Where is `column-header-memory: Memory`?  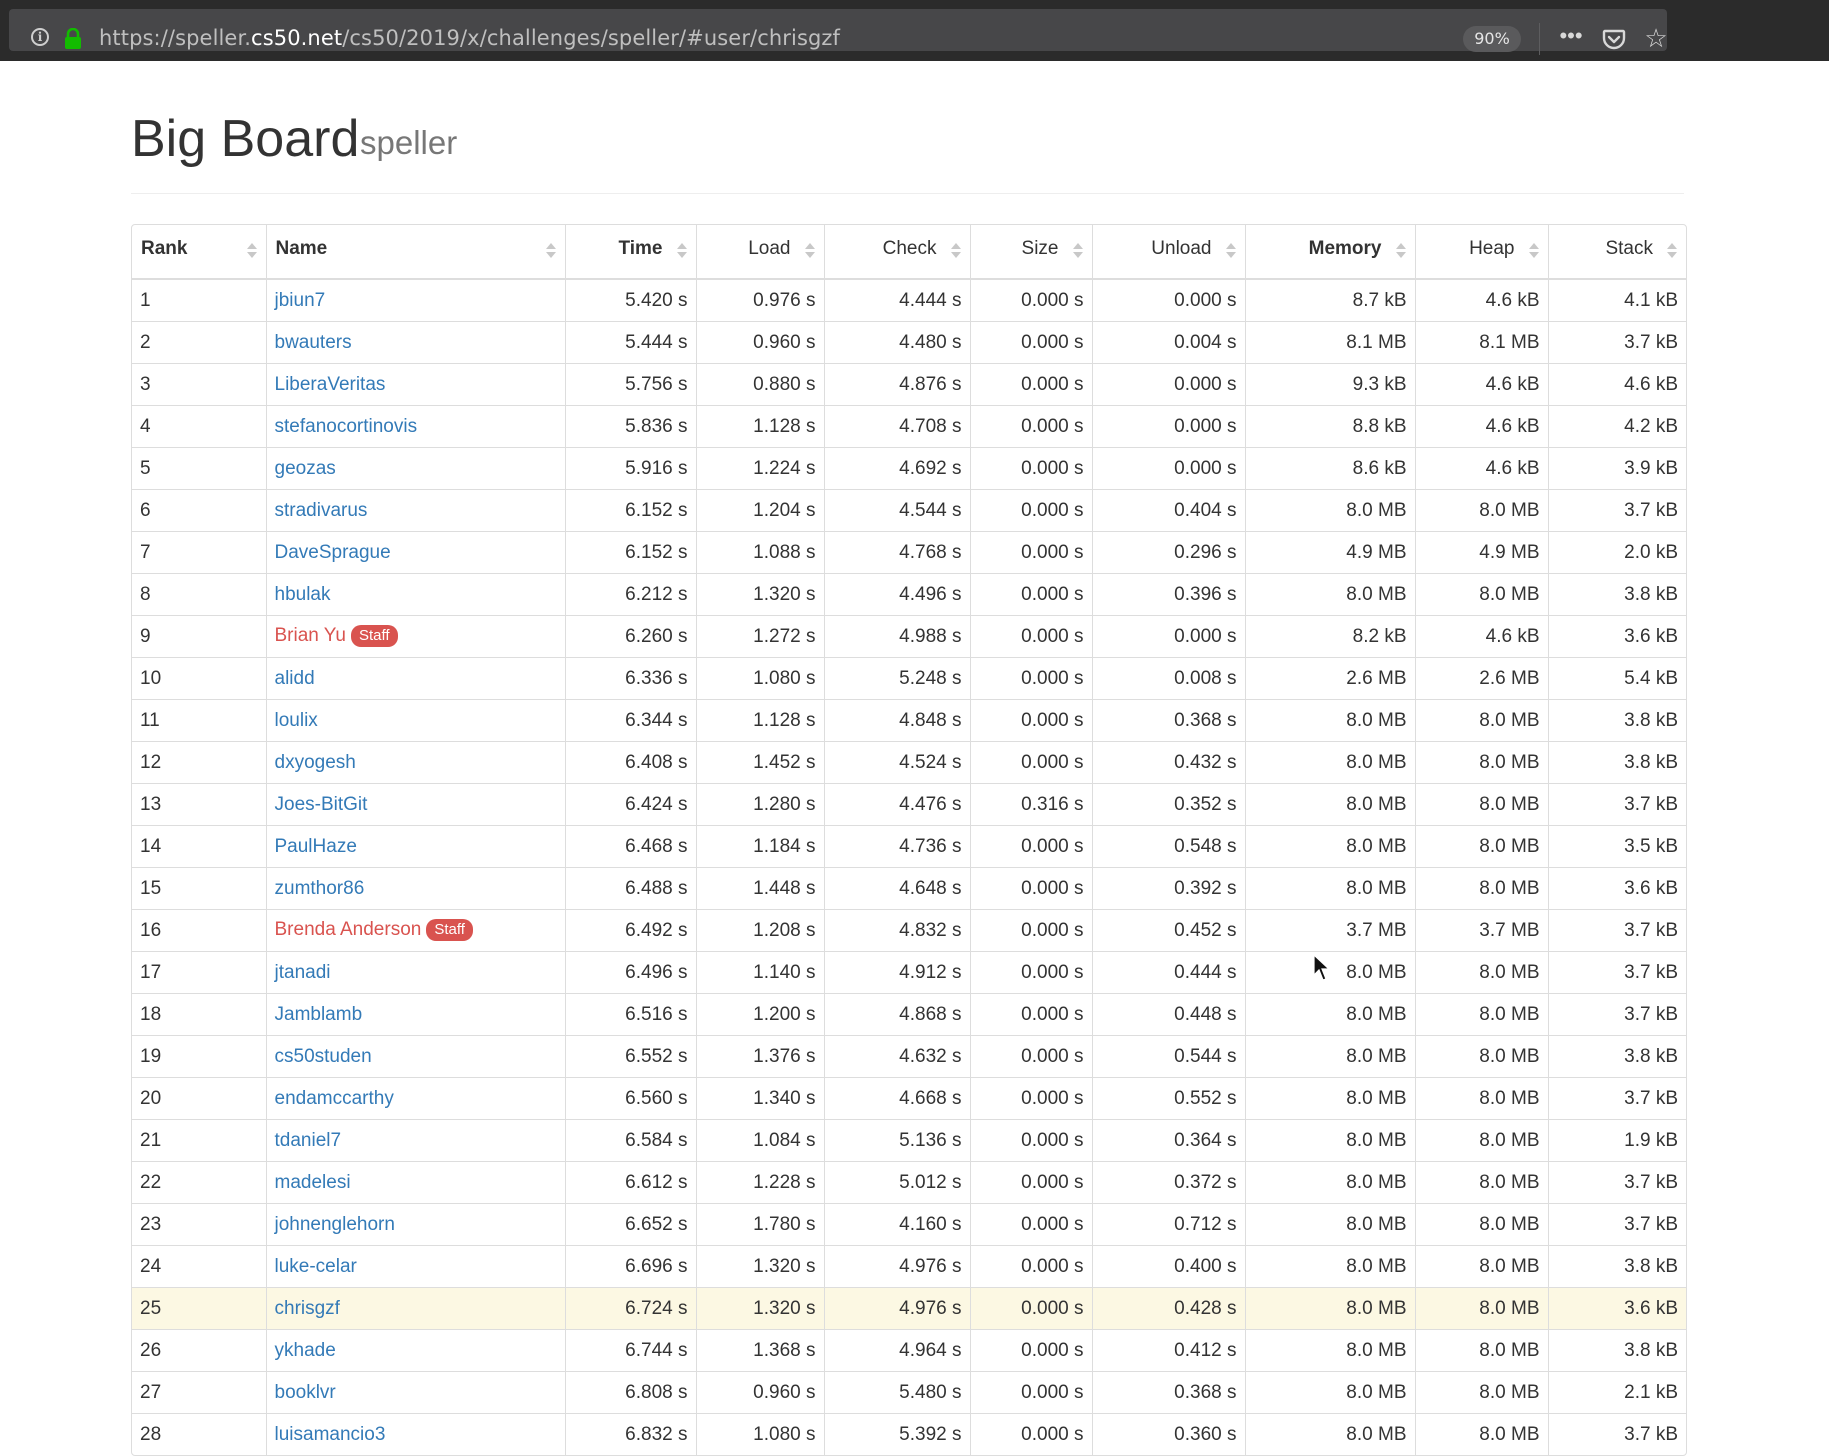
column-header-memory: Memory is located at coordinates (1329, 252).